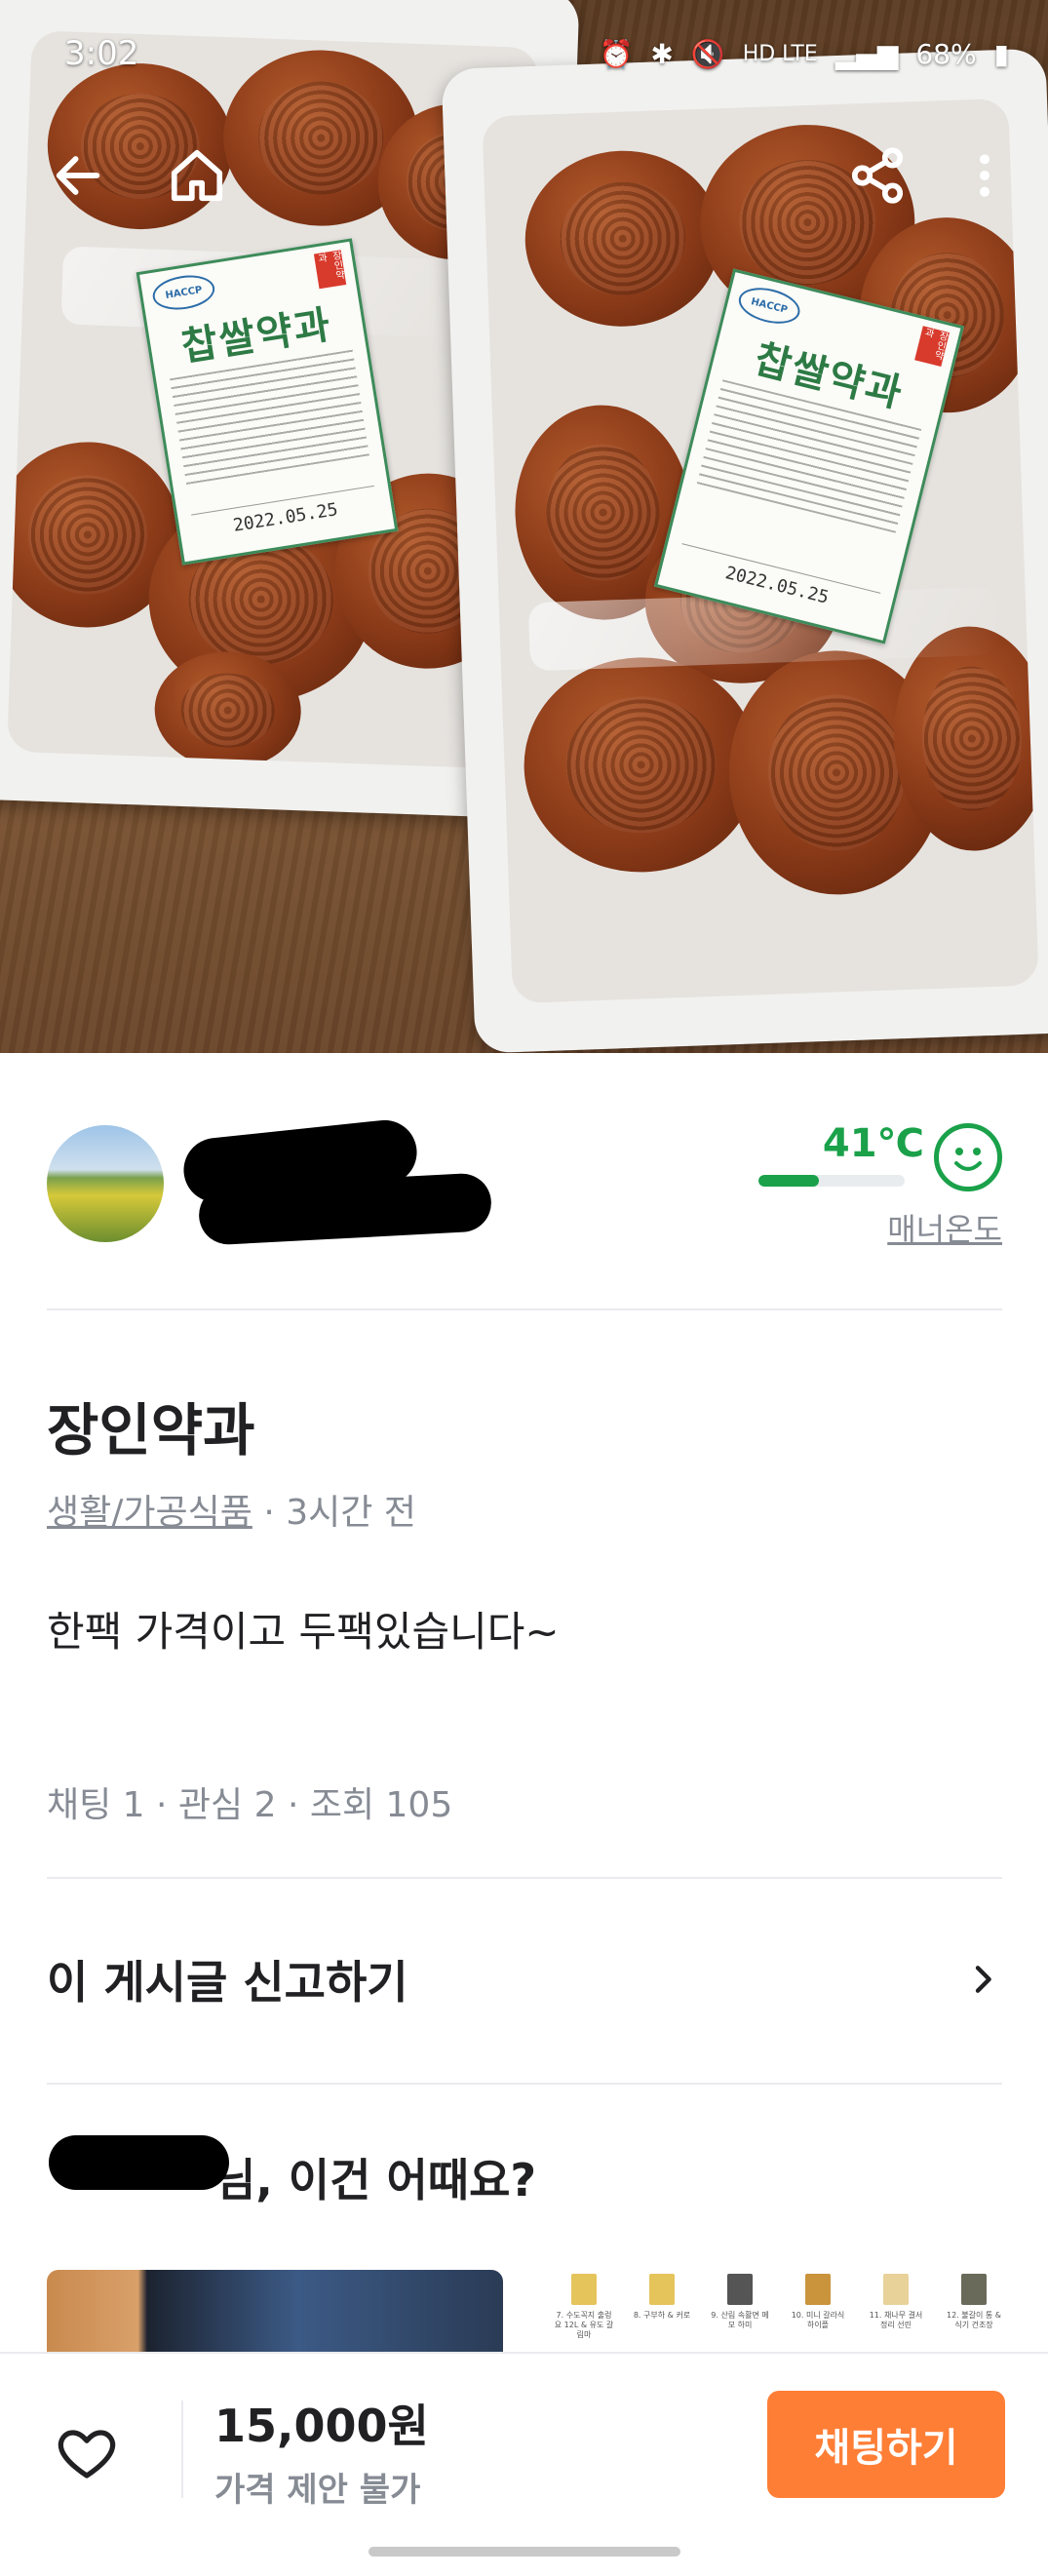 This screenshot has height=2576, width=1048. I want to click on article-stats: 채팅 1 · 관심 2 · 조회 105, so click(250, 1805).